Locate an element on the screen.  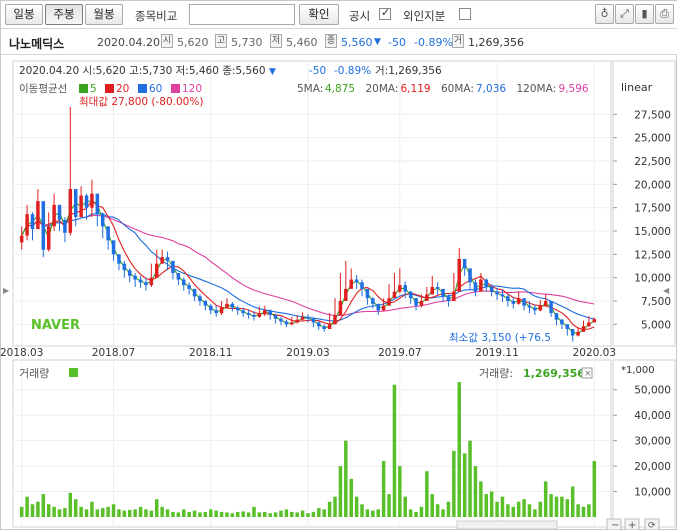
stock-name: 나노메딕스 is located at coordinates (37, 44).